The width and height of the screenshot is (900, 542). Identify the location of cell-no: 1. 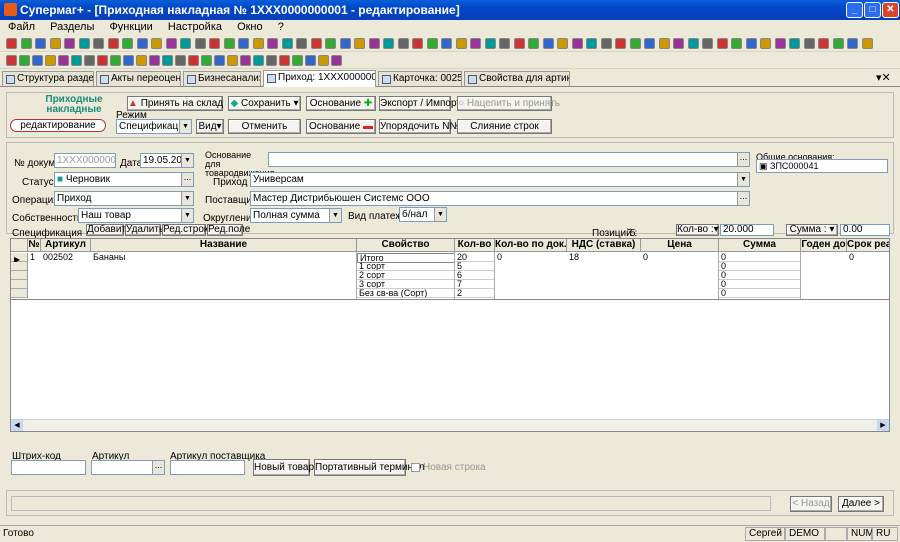
(34, 257).